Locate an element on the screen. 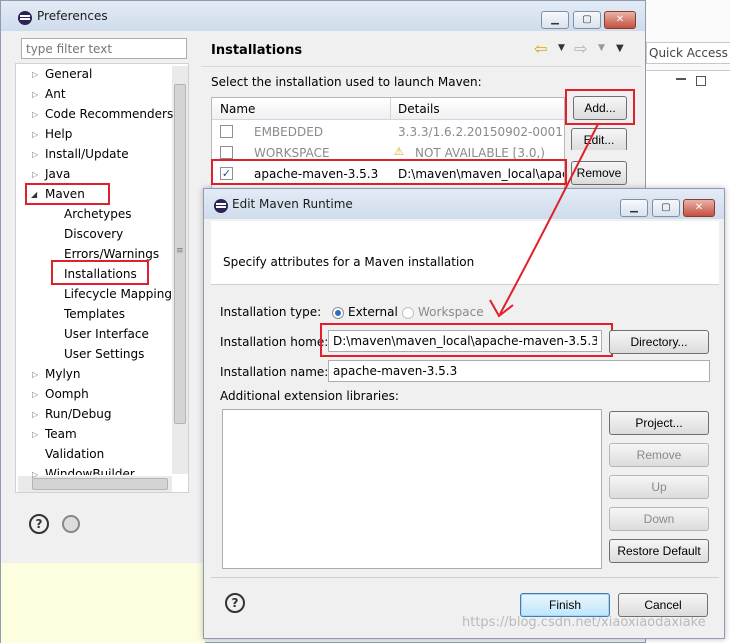 This screenshot has width=730, height=643. tree-horizontal-scrollbar is located at coordinates (95, 484).